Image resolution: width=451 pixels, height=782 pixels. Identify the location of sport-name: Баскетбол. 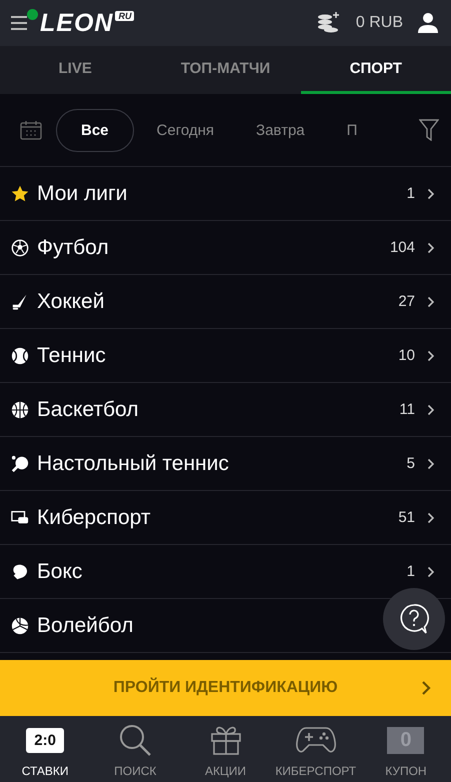
(87, 410).